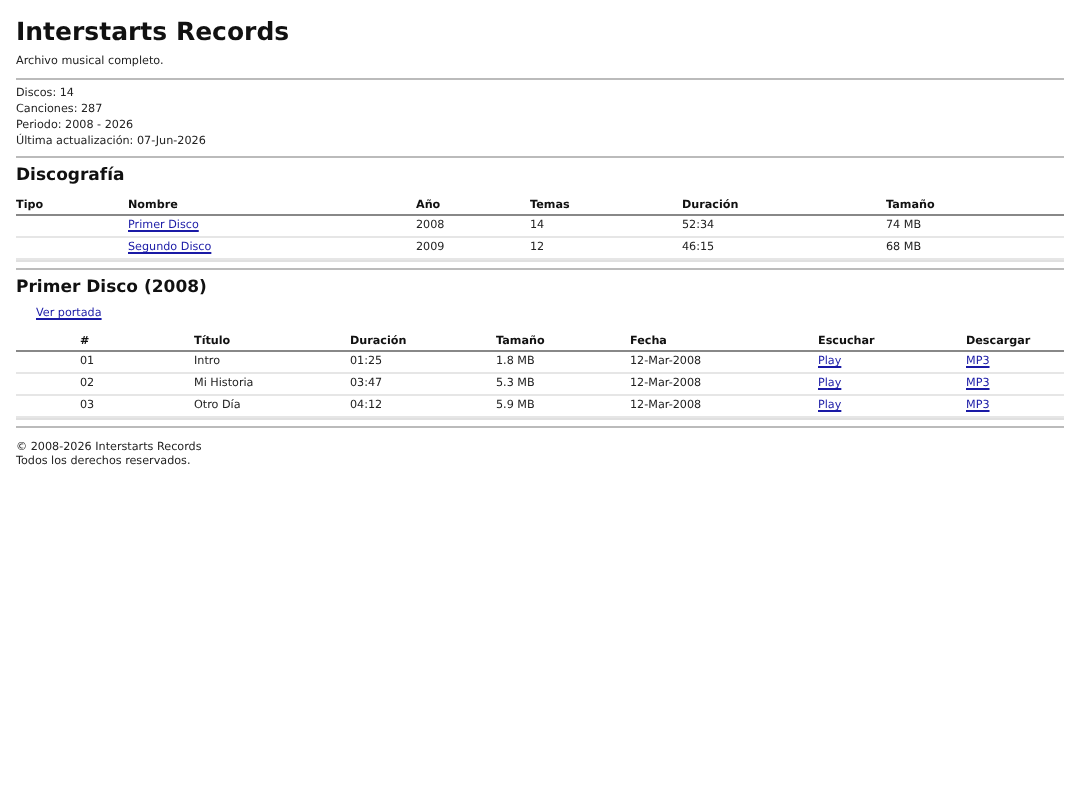 The width and height of the screenshot is (1080, 810). Describe the element at coordinates (112, 288) in the screenshot. I see `section-heading: Primer Disco (2008)` at that location.